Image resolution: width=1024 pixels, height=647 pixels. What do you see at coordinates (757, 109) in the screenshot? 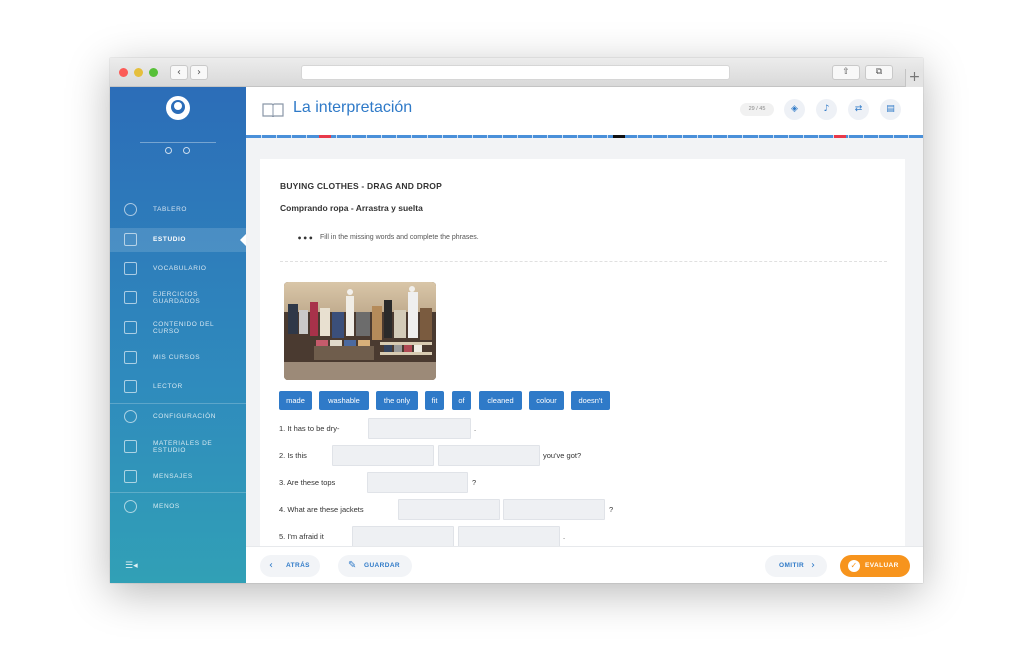
I see `exercise-counter: 29 / 45` at bounding box center [757, 109].